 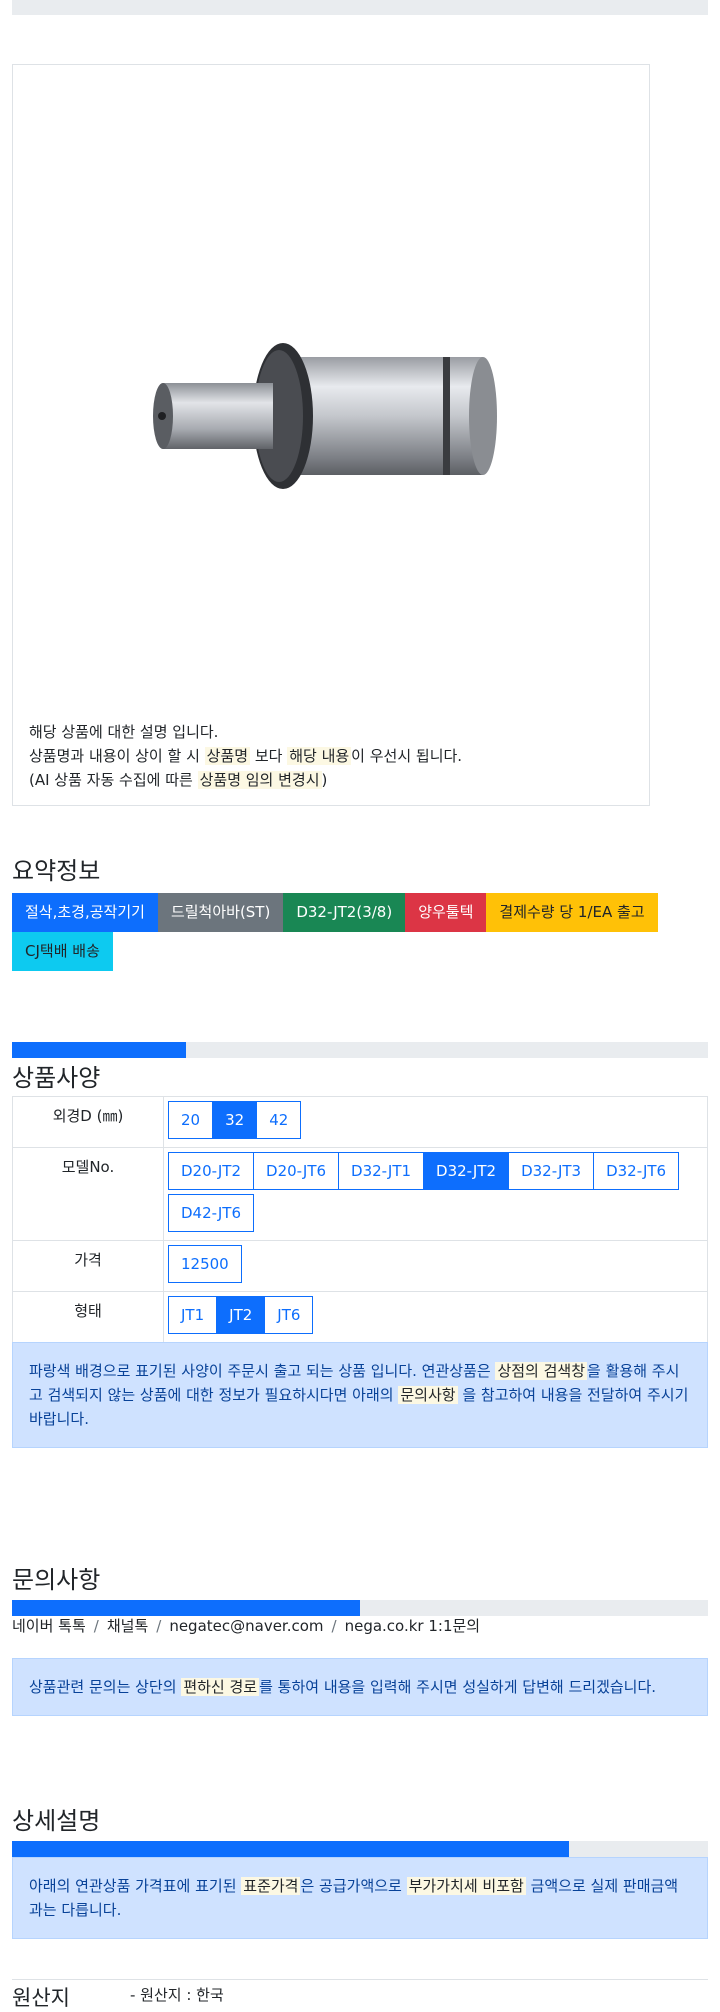 What do you see at coordinates (269, 756) in the screenshot?
I see `desc-text: 보다` at bounding box center [269, 756].